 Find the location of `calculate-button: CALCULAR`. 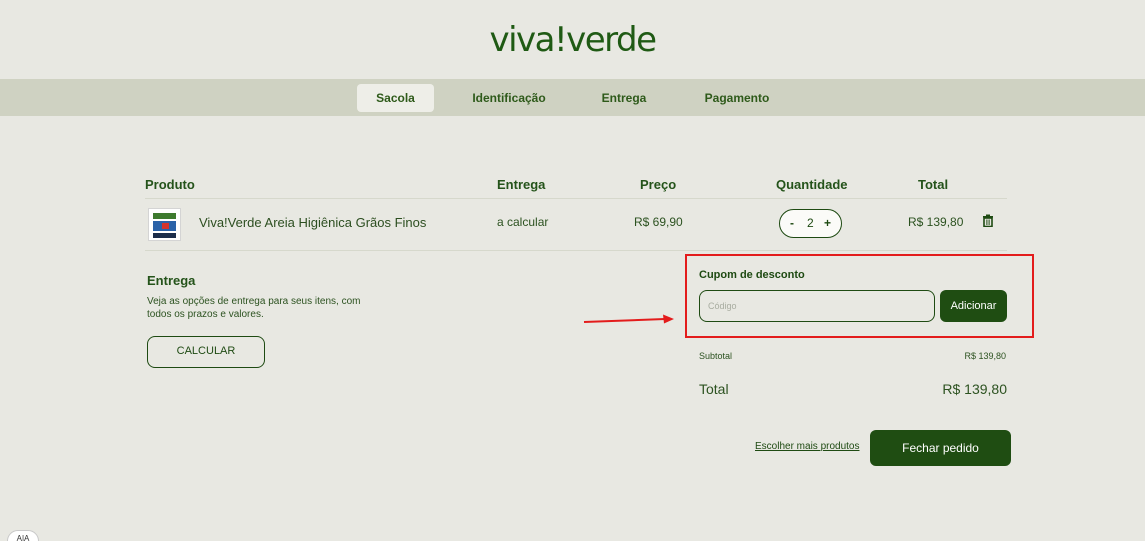

calculate-button: CALCULAR is located at coordinates (206, 352).